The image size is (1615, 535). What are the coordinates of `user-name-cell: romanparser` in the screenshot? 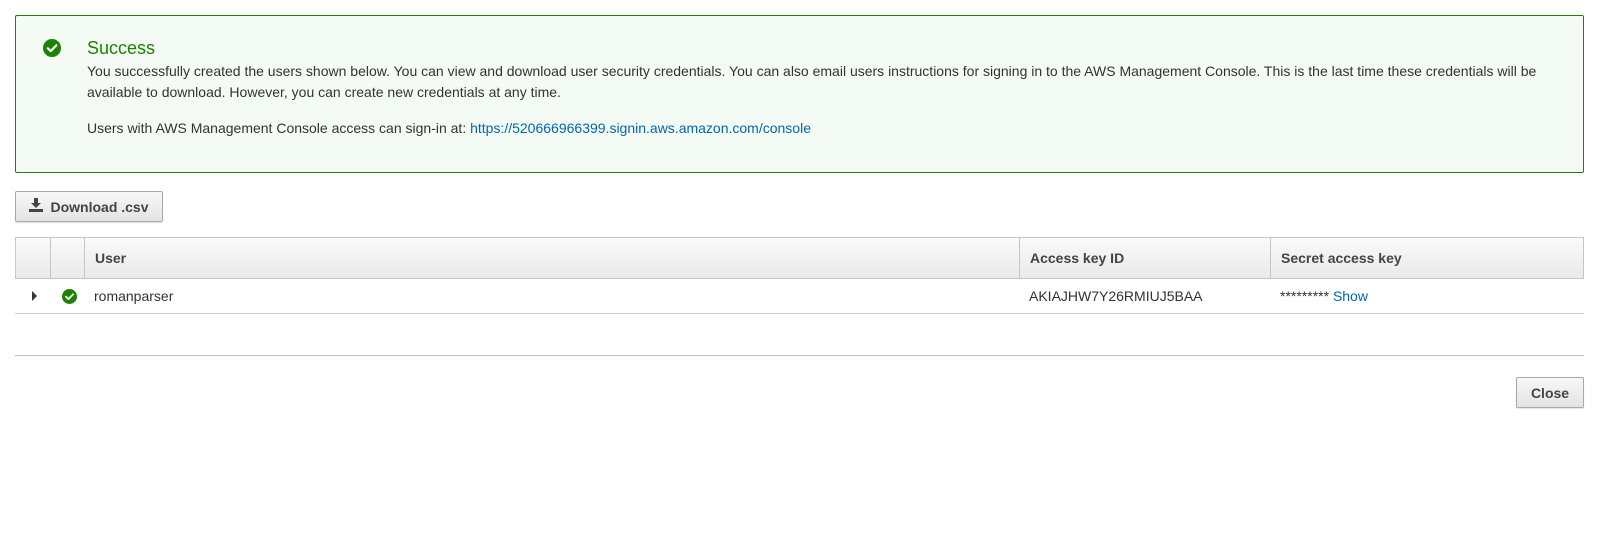 It's located at (134, 296).